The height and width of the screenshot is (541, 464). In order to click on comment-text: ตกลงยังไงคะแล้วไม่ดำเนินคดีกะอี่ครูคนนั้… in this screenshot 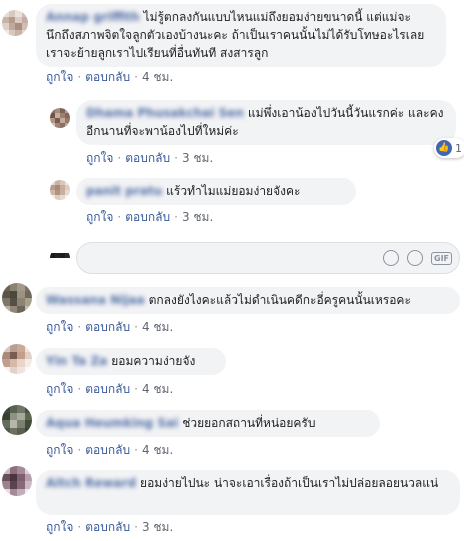, I will do `click(279, 300)`.